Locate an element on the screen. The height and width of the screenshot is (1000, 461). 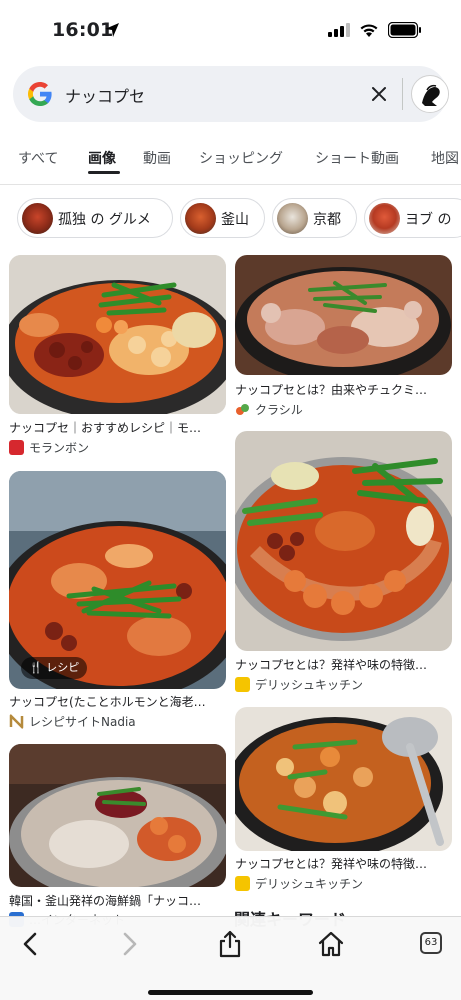
wifi-icon is located at coordinates (369, 30).